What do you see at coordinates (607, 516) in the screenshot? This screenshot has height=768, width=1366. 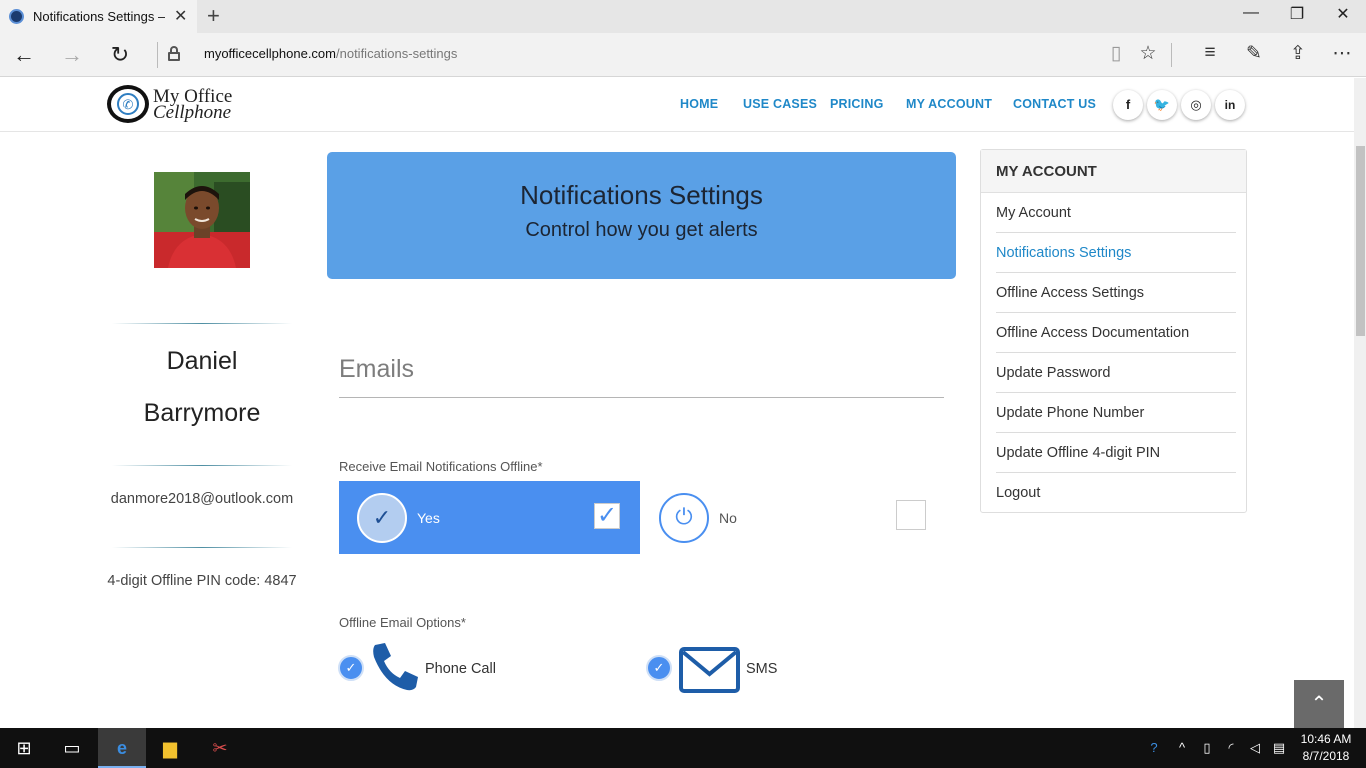 I see `yes-checkbox: ✓` at bounding box center [607, 516].